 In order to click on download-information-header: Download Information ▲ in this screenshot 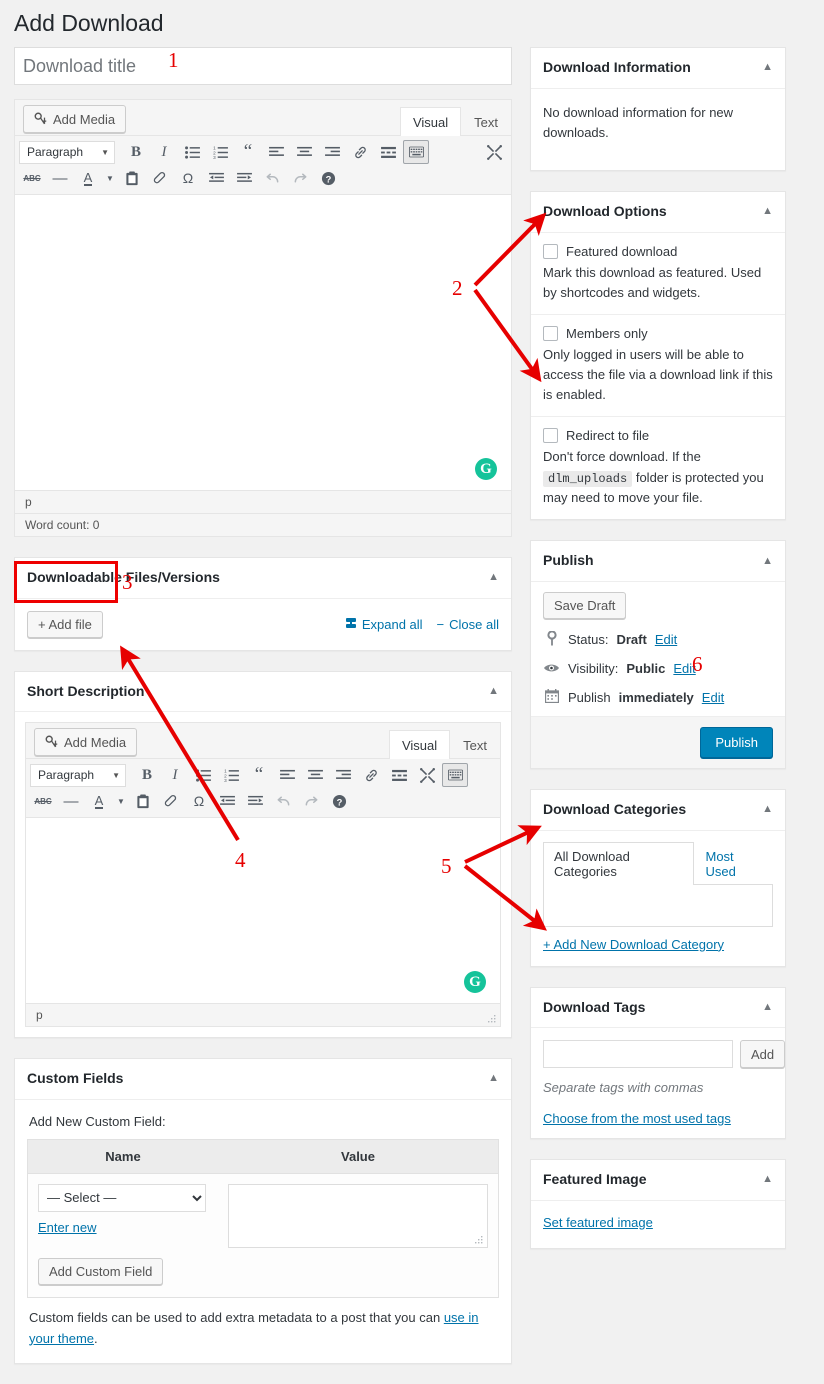, I will do `click(658, 68)`.